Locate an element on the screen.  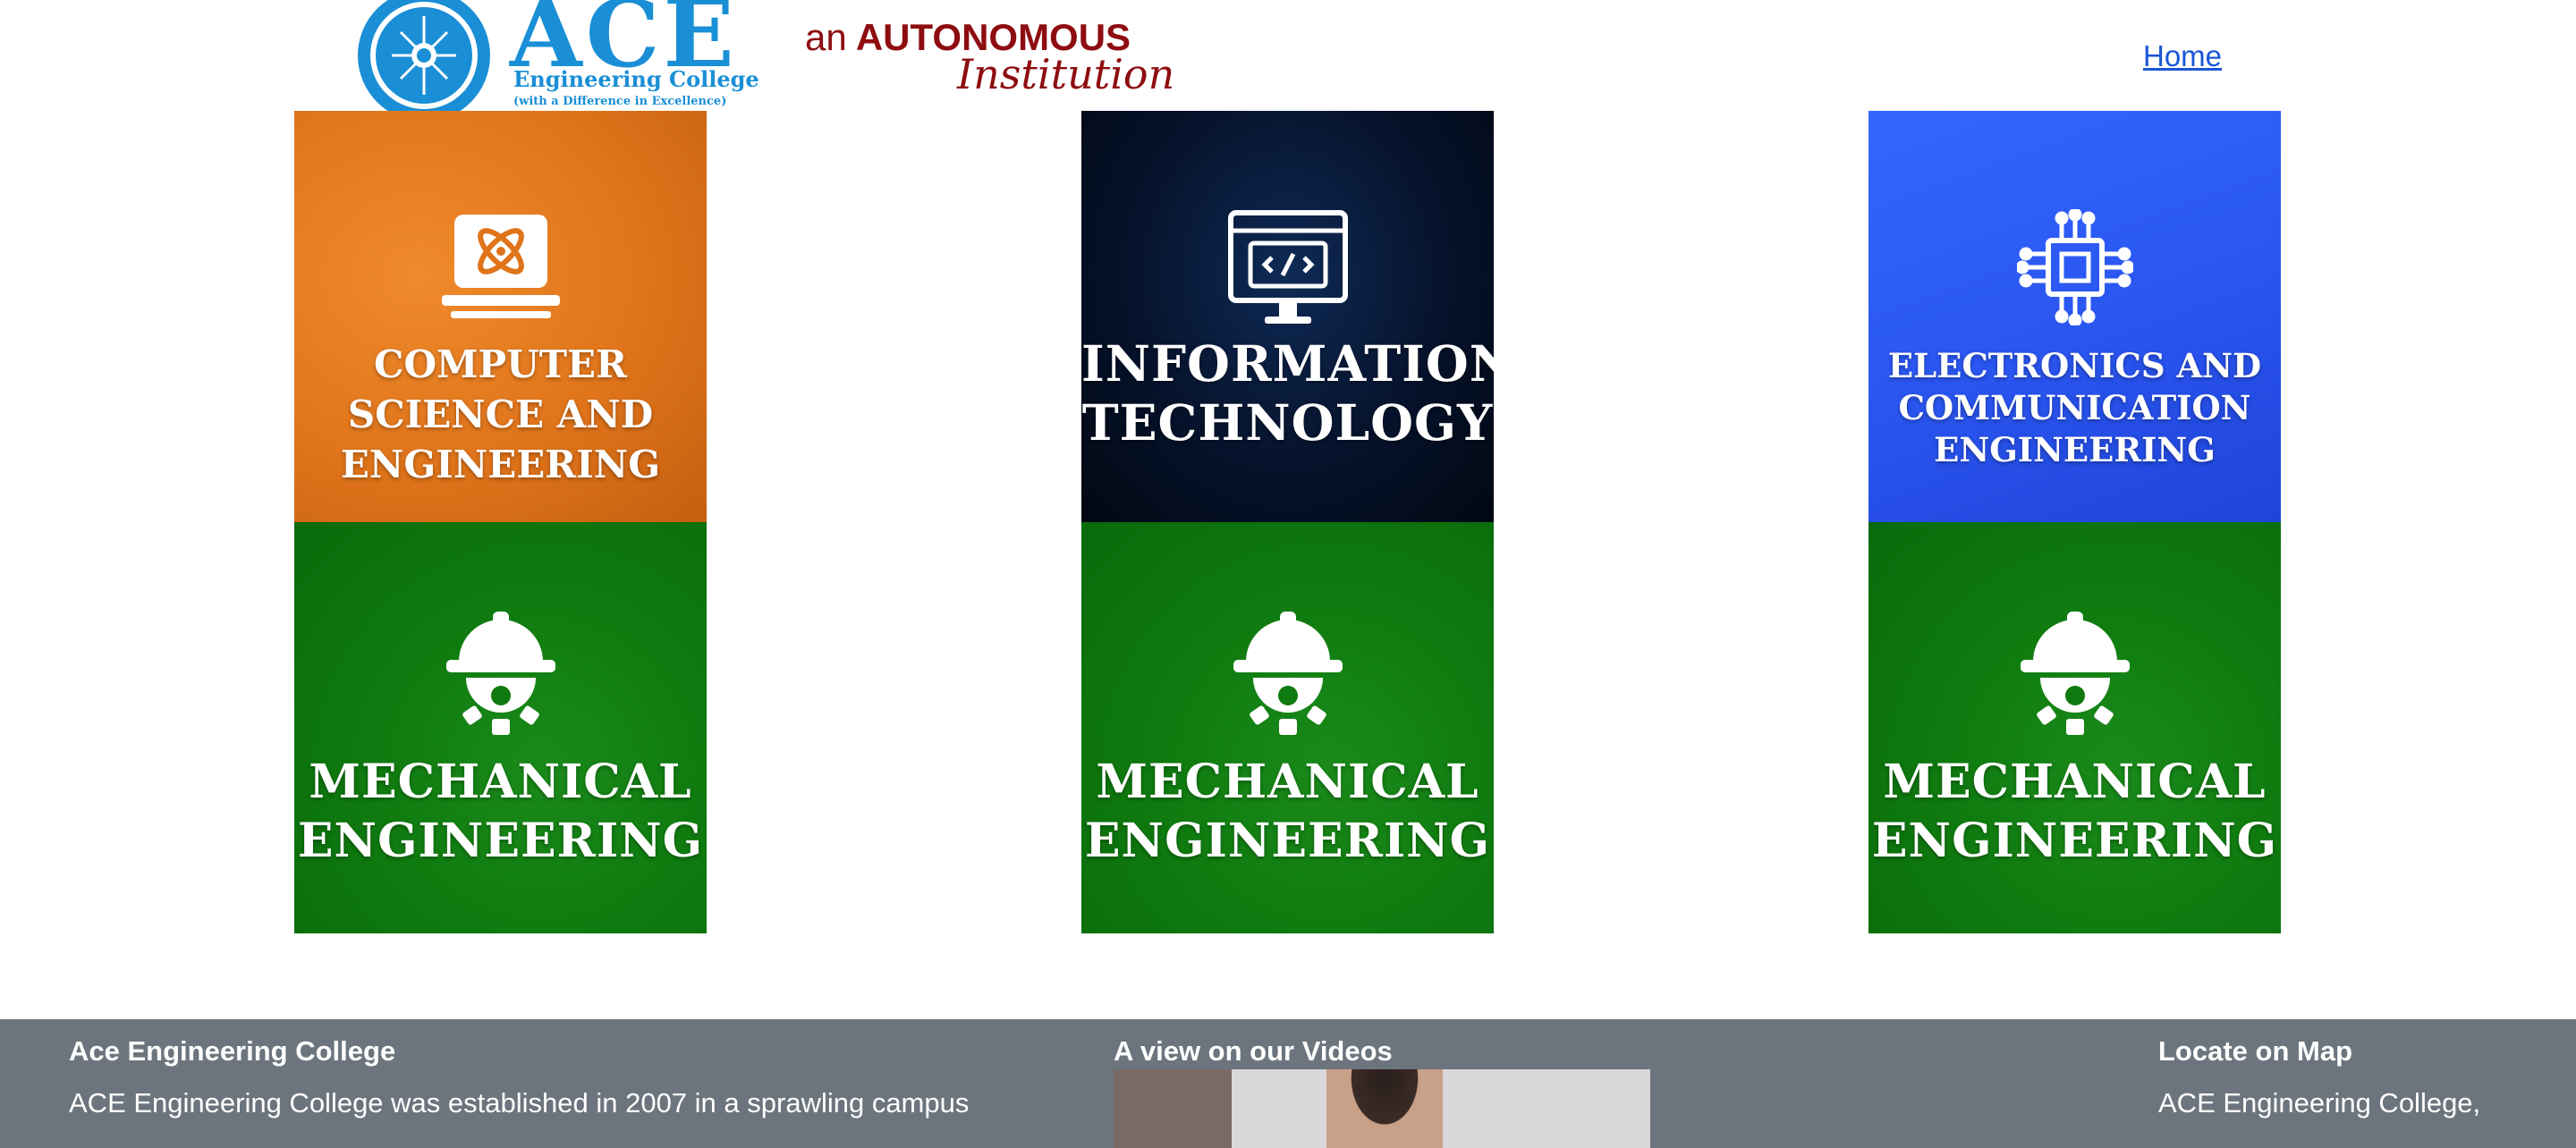
chip-icon is located at coordinates (2074, 267).